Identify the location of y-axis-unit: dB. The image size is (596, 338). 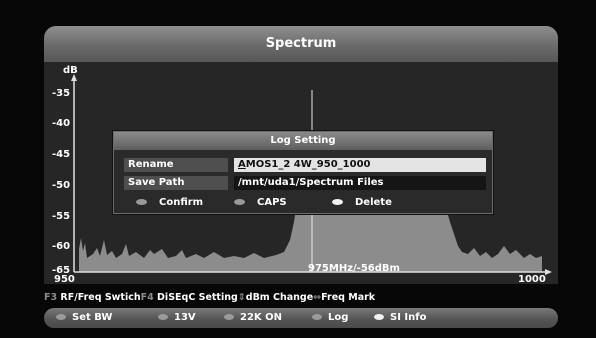
(70, 70).